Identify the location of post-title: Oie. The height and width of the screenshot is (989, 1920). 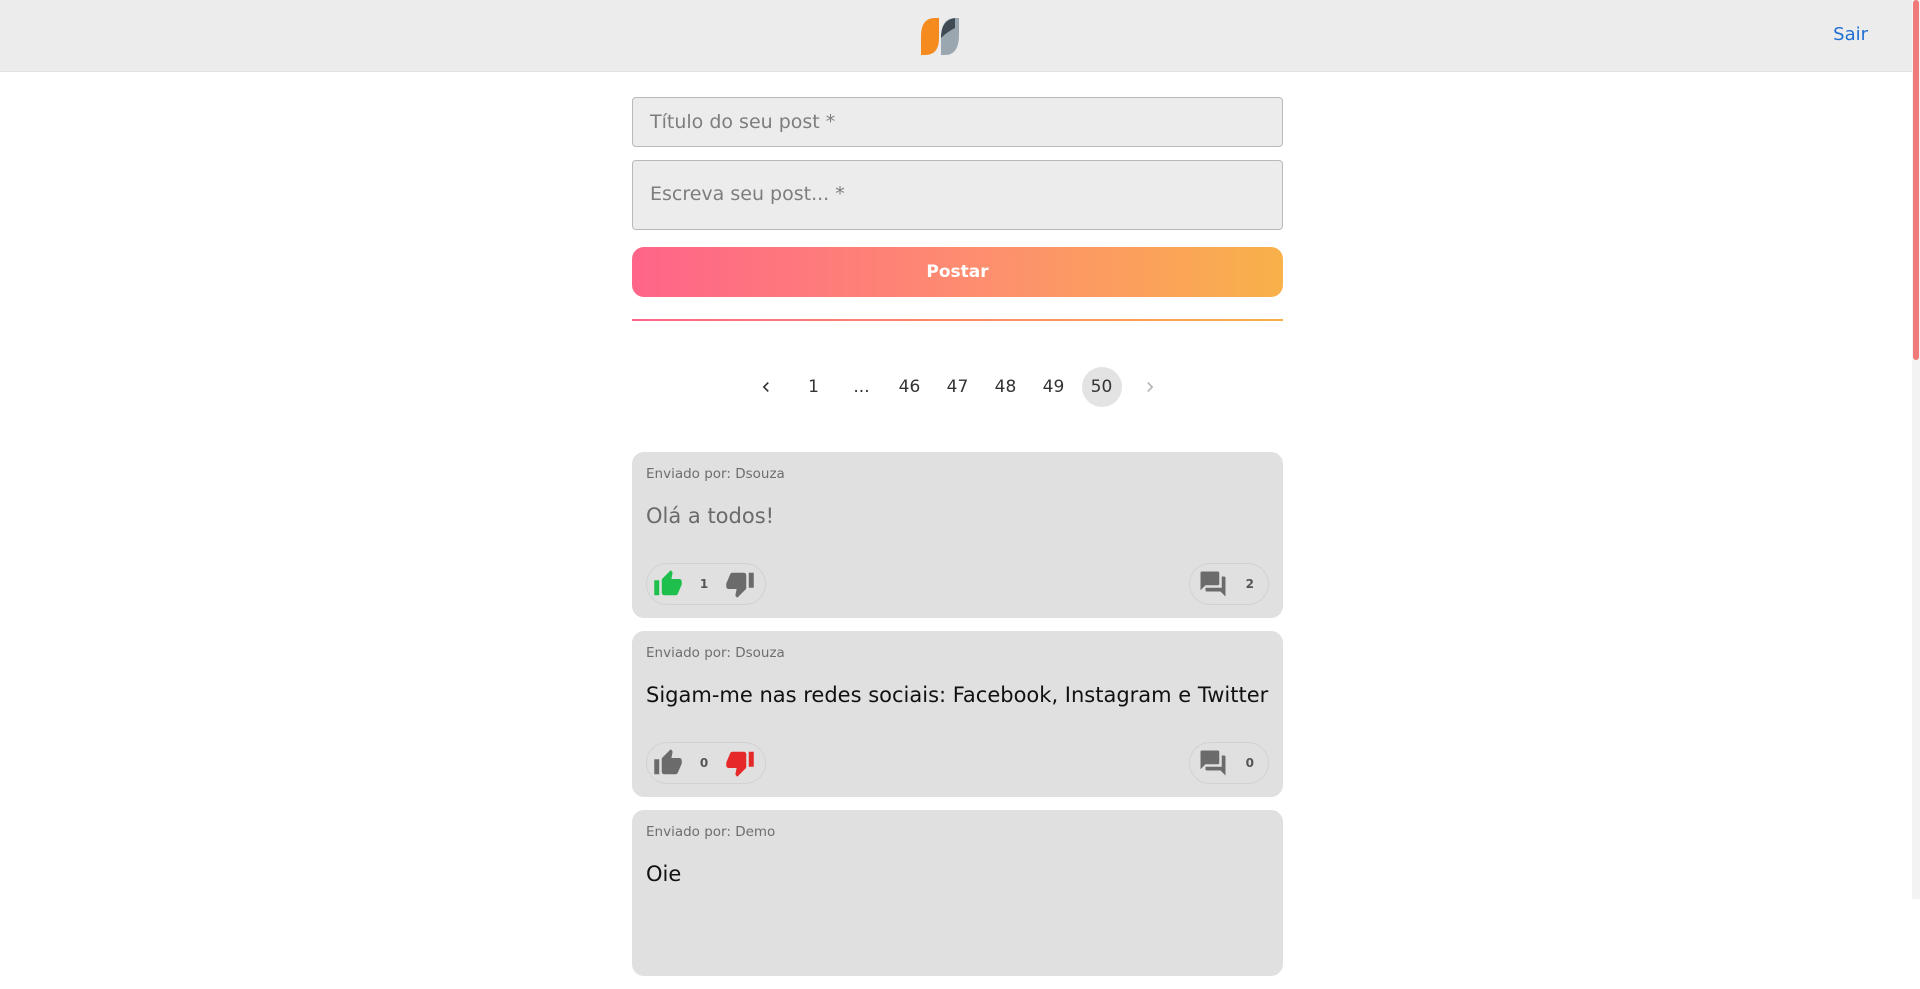
(957, 874).